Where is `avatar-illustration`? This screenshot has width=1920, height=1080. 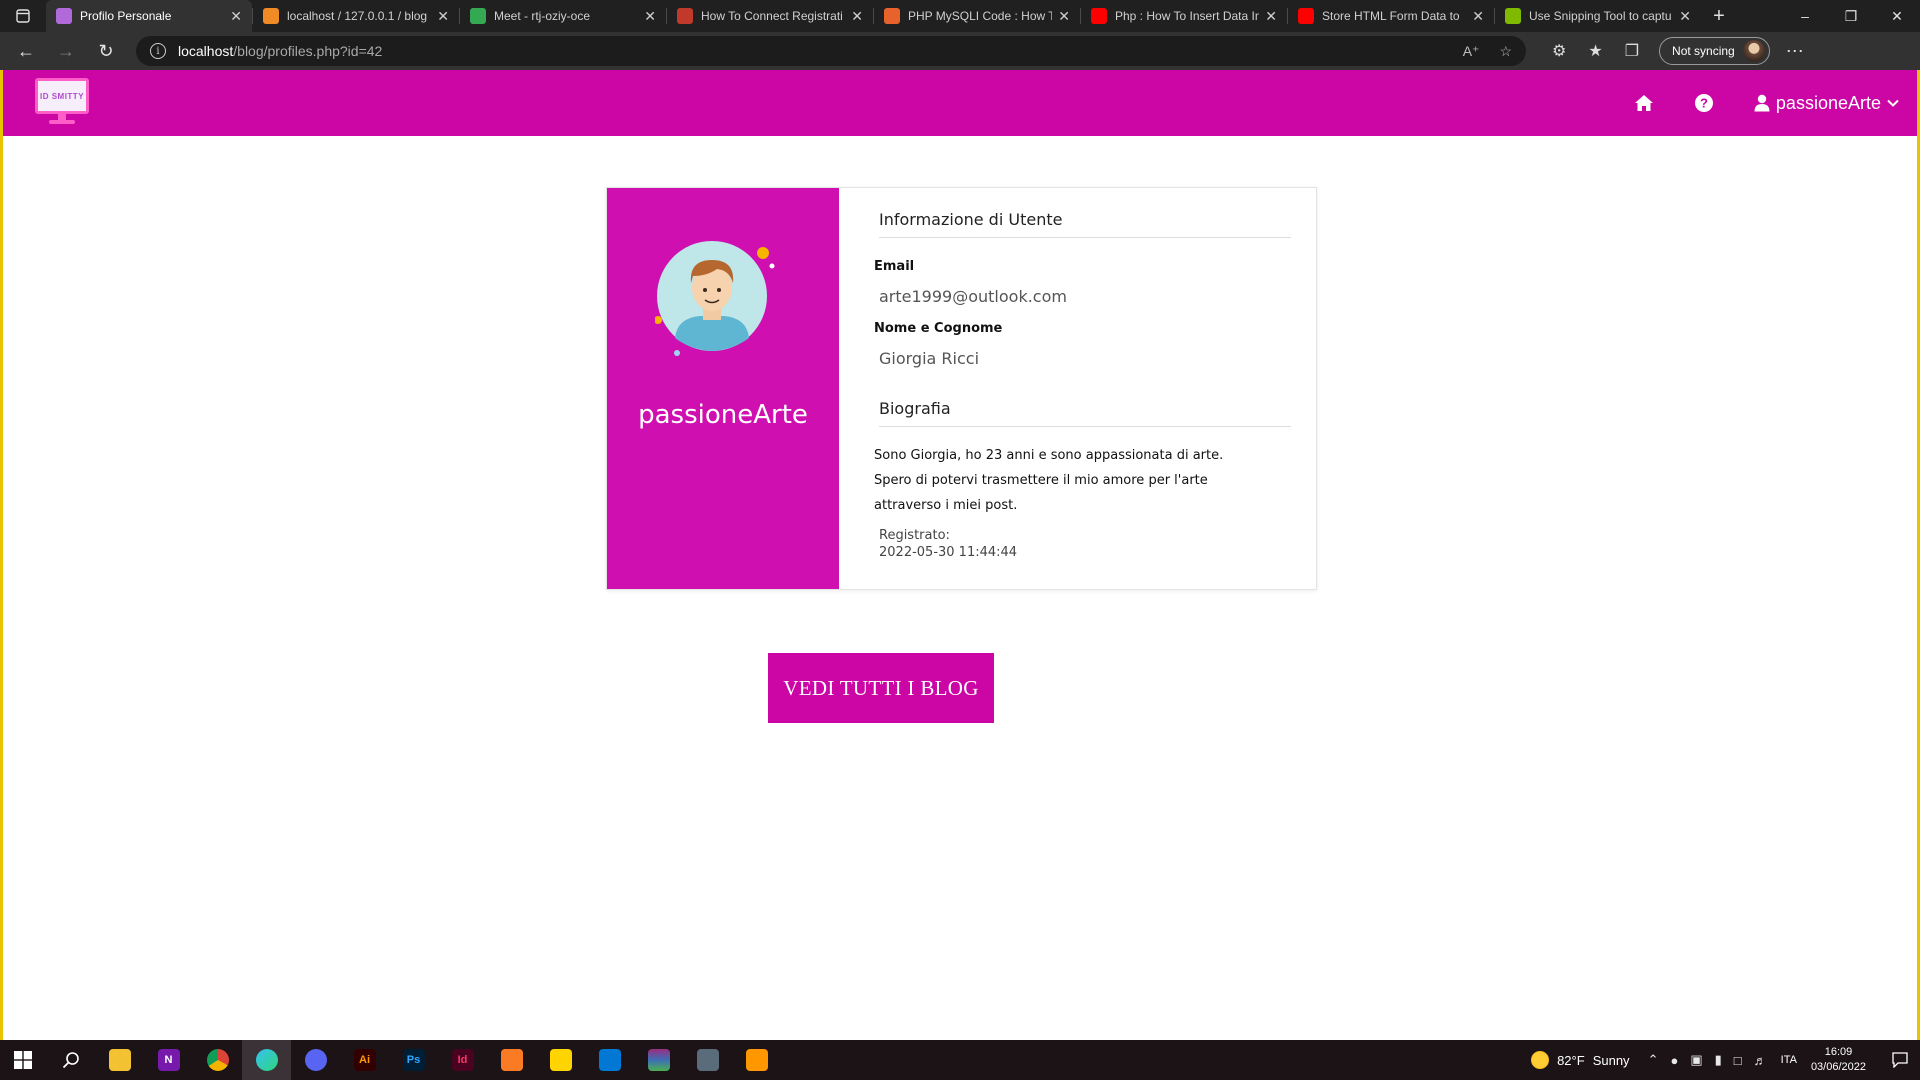 avatar-illustration is located at coordinates (714, 298).